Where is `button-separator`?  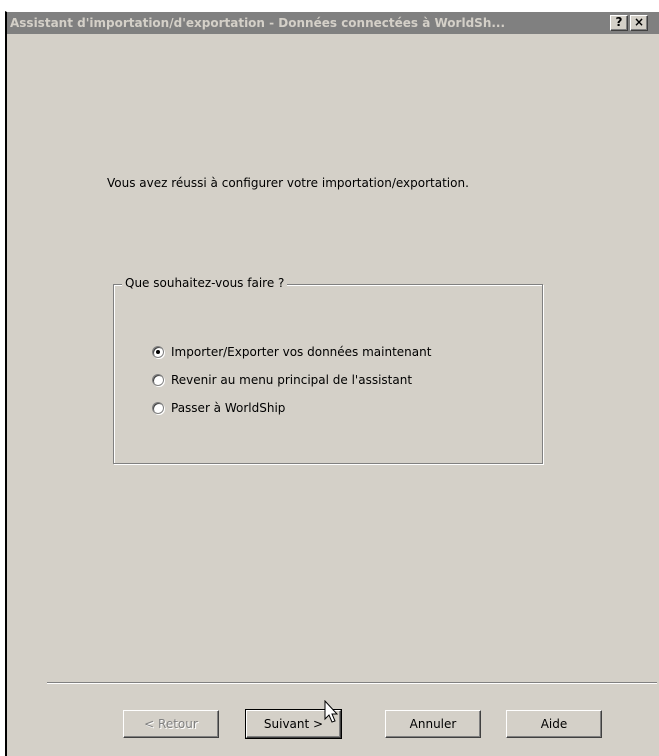
button-separator is located at coordinates (352, 683).